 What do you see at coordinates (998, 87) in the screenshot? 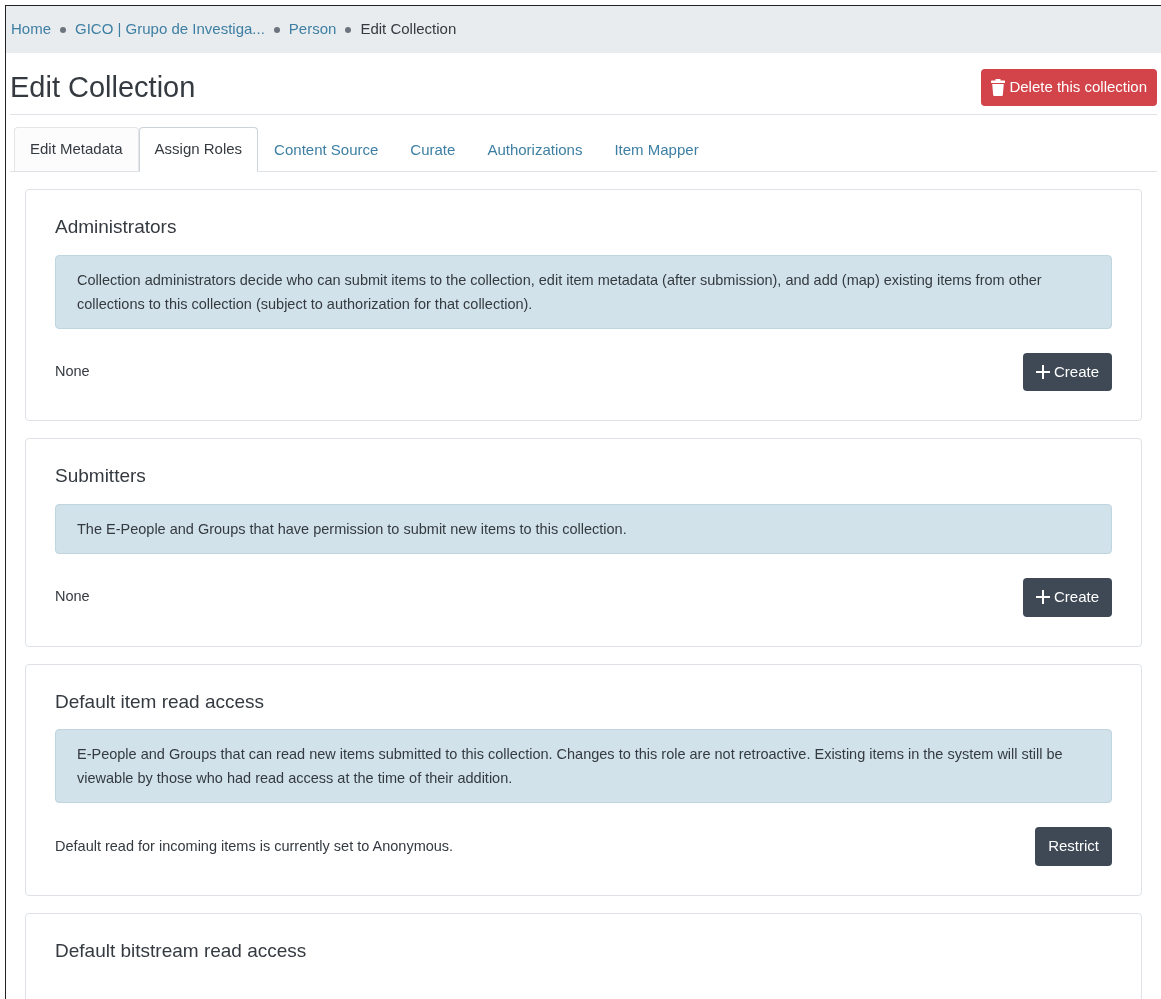
I see `trash-icon` at bounding box center [998, 87].